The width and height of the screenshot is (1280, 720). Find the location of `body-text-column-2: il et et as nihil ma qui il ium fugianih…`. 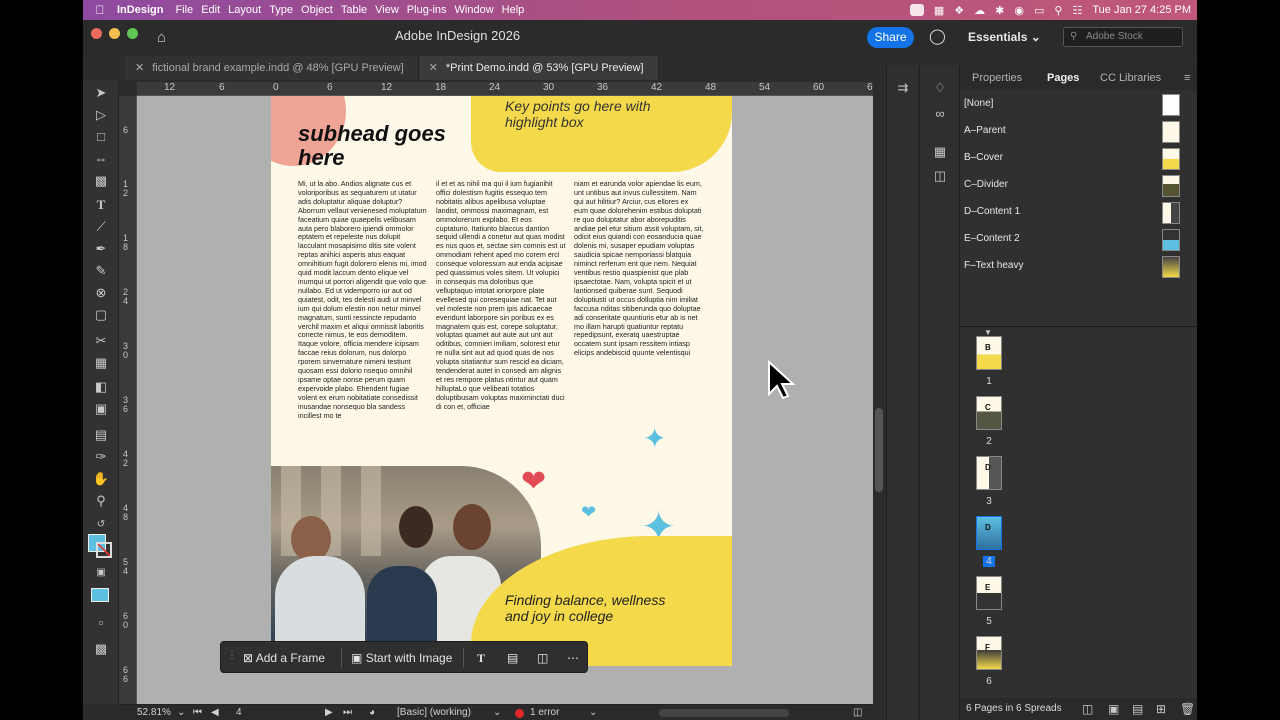

body-text-column-2: il et et as nihil ma qui il ium fugianih… is located at coordinates (501, 295).